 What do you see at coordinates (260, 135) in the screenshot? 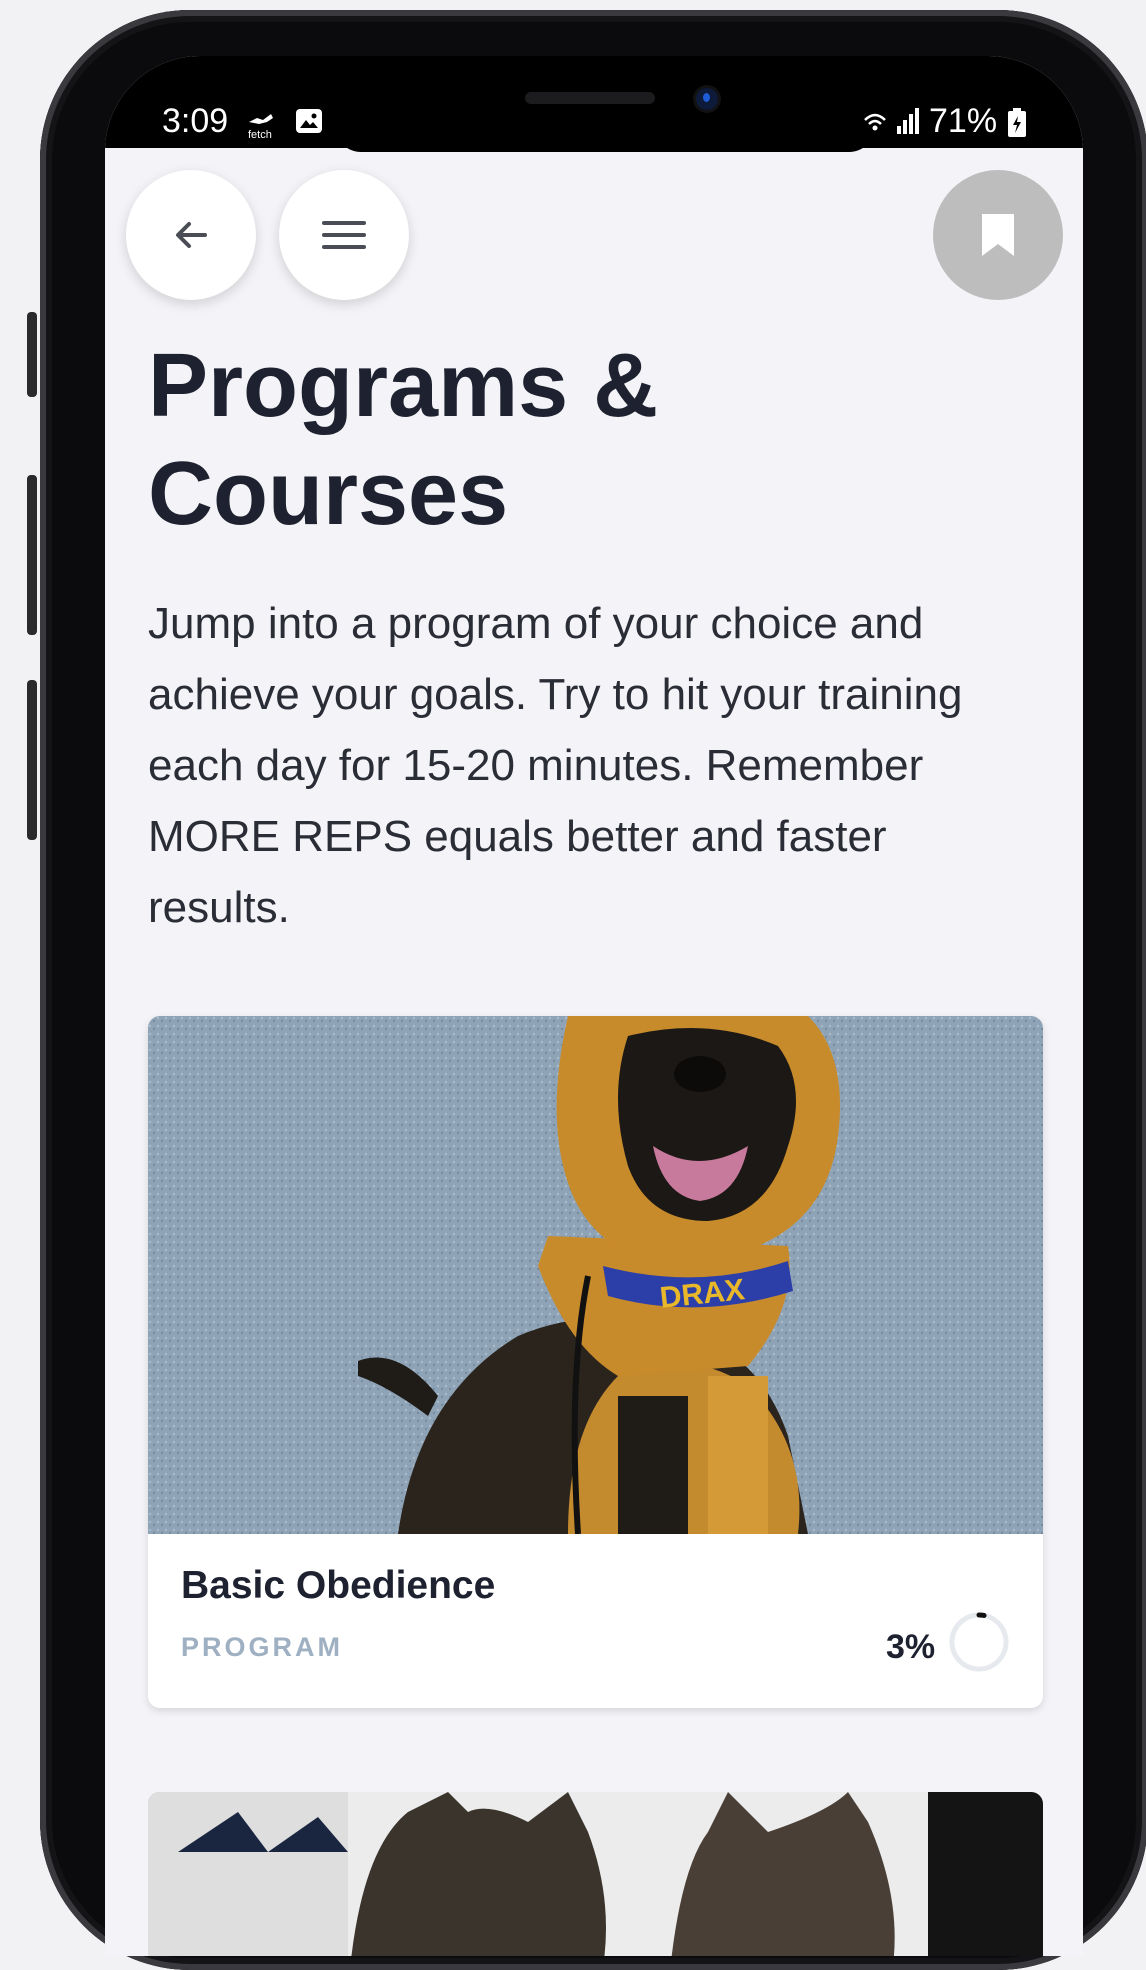
I see `svg-text: fetch` at bounding box center [260, 135].